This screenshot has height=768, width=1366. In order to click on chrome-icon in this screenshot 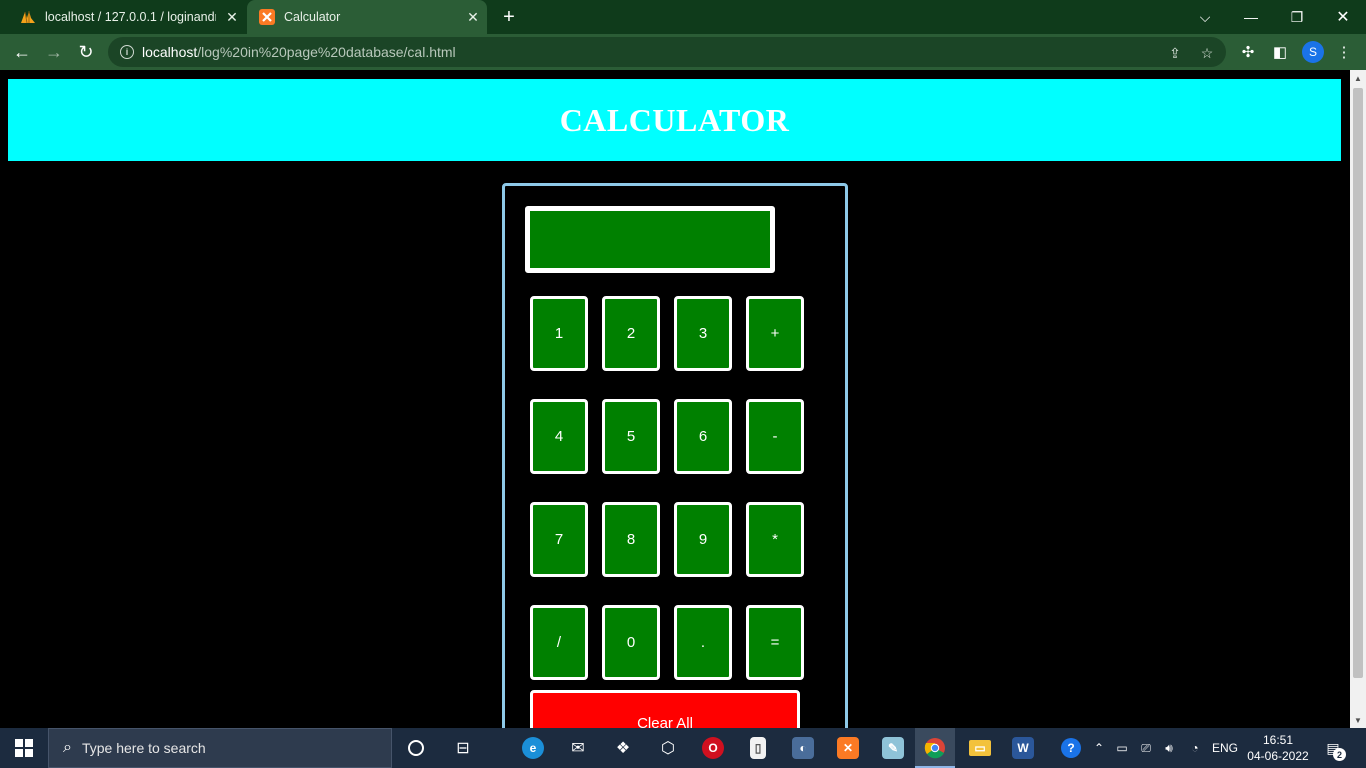, I will do `click(935, 748)`.